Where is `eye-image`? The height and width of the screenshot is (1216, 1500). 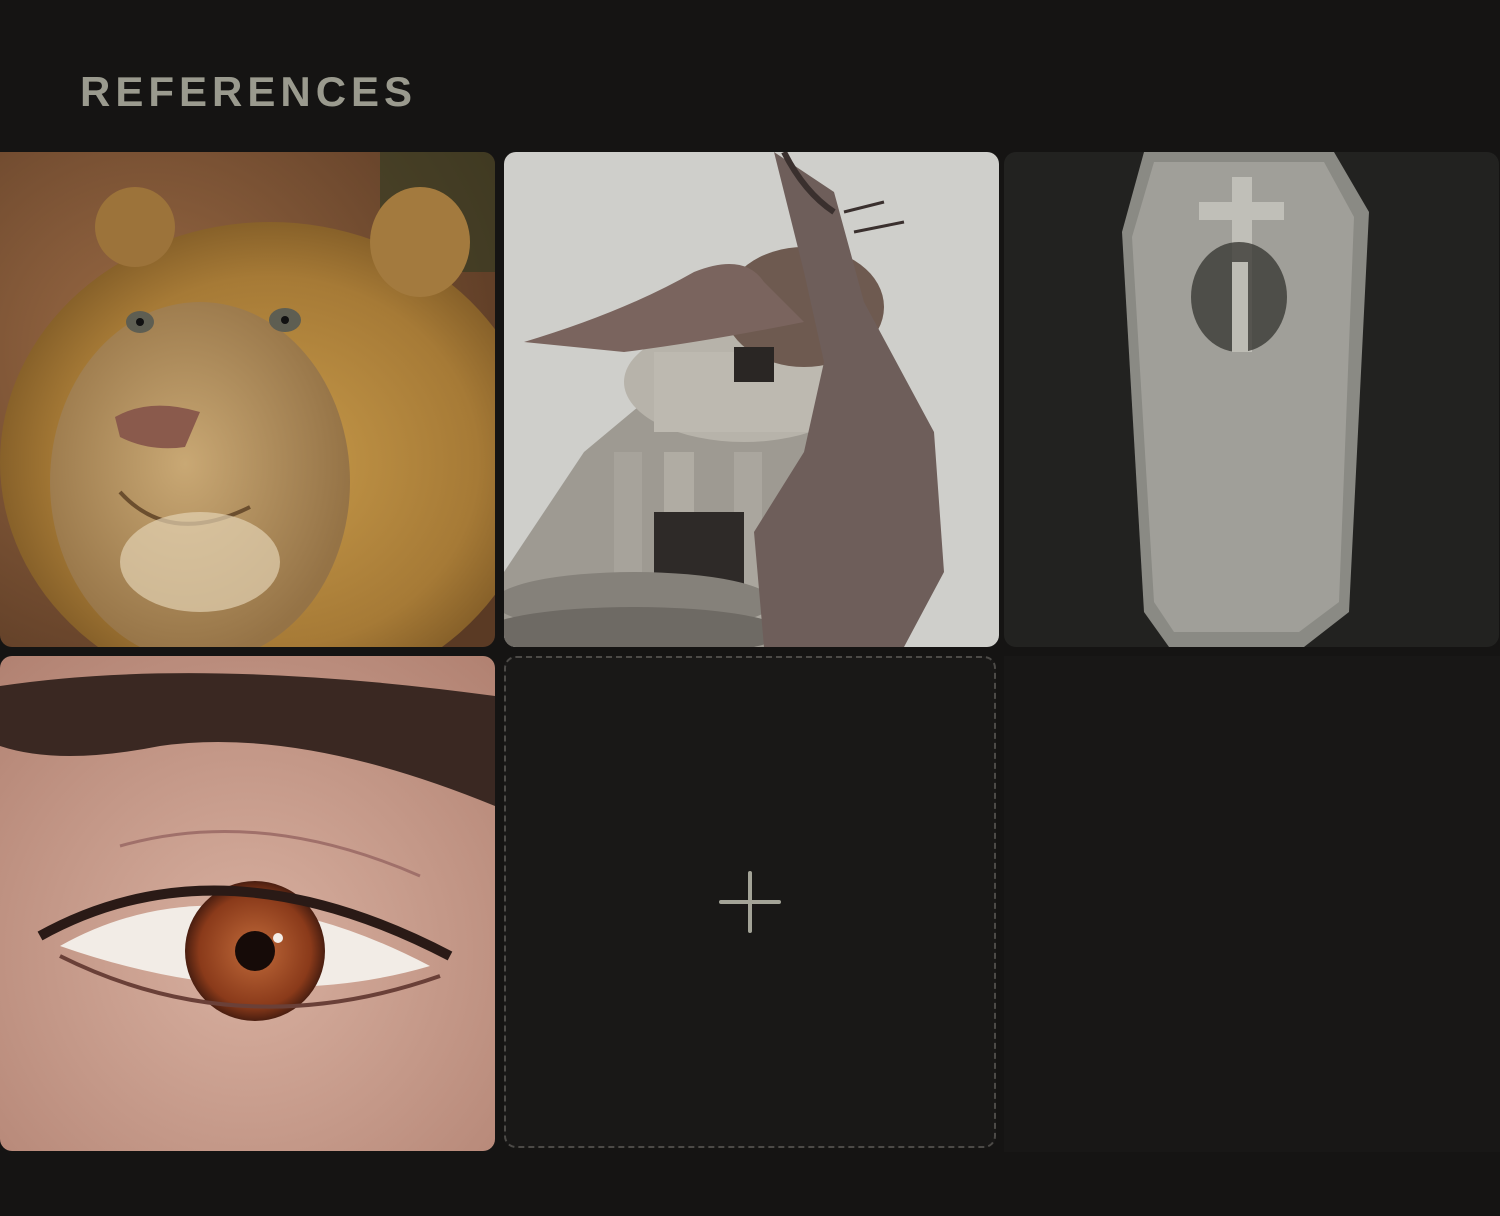 eye-image is located at coordinates (247, 903).